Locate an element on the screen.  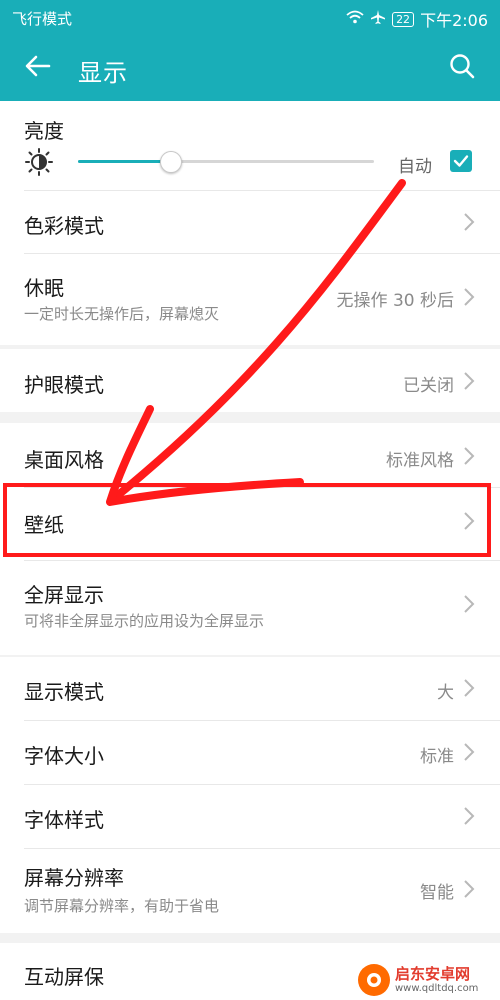
search-icon is located at coordinates (462, 66).